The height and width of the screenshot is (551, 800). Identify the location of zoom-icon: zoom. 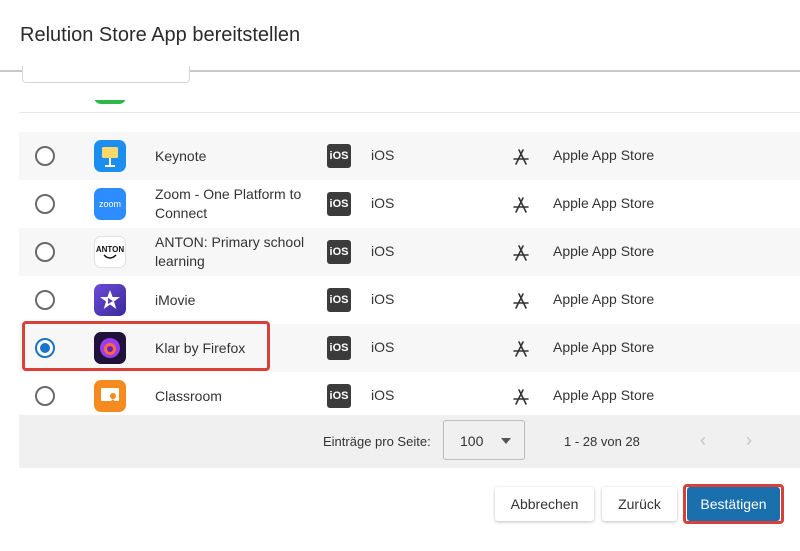
(110, 204).